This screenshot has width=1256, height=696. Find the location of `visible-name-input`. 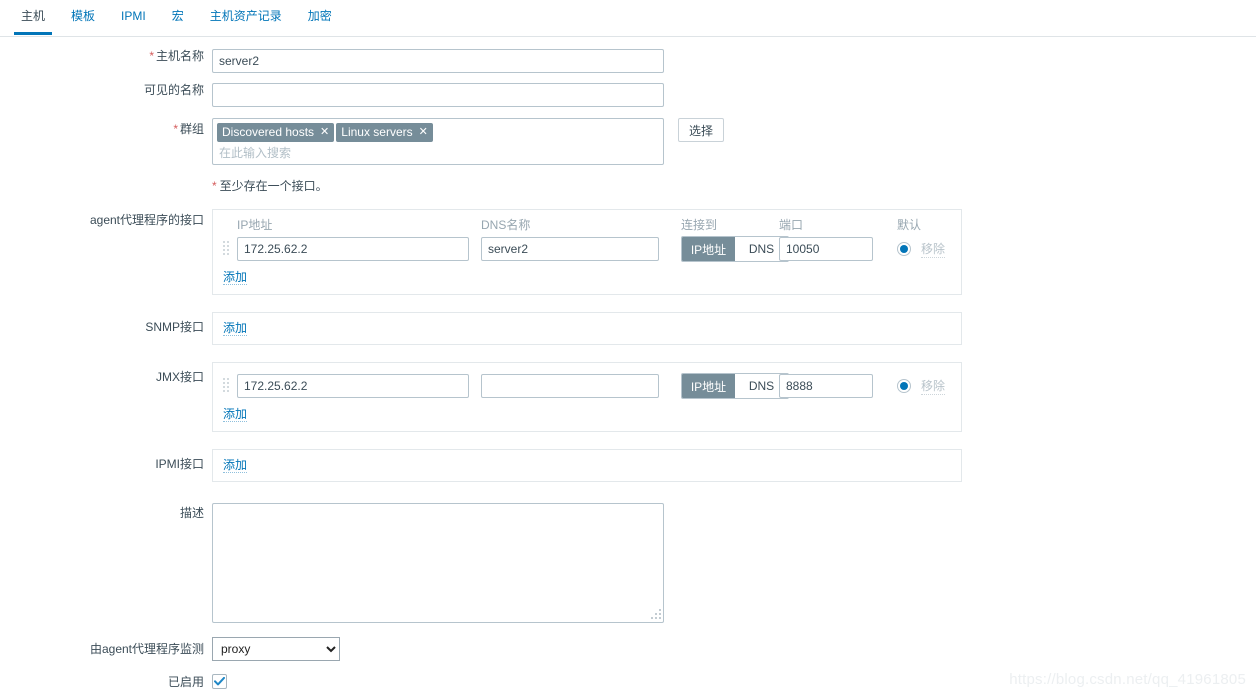

visible-name-input is located at coordinates (438, 95).